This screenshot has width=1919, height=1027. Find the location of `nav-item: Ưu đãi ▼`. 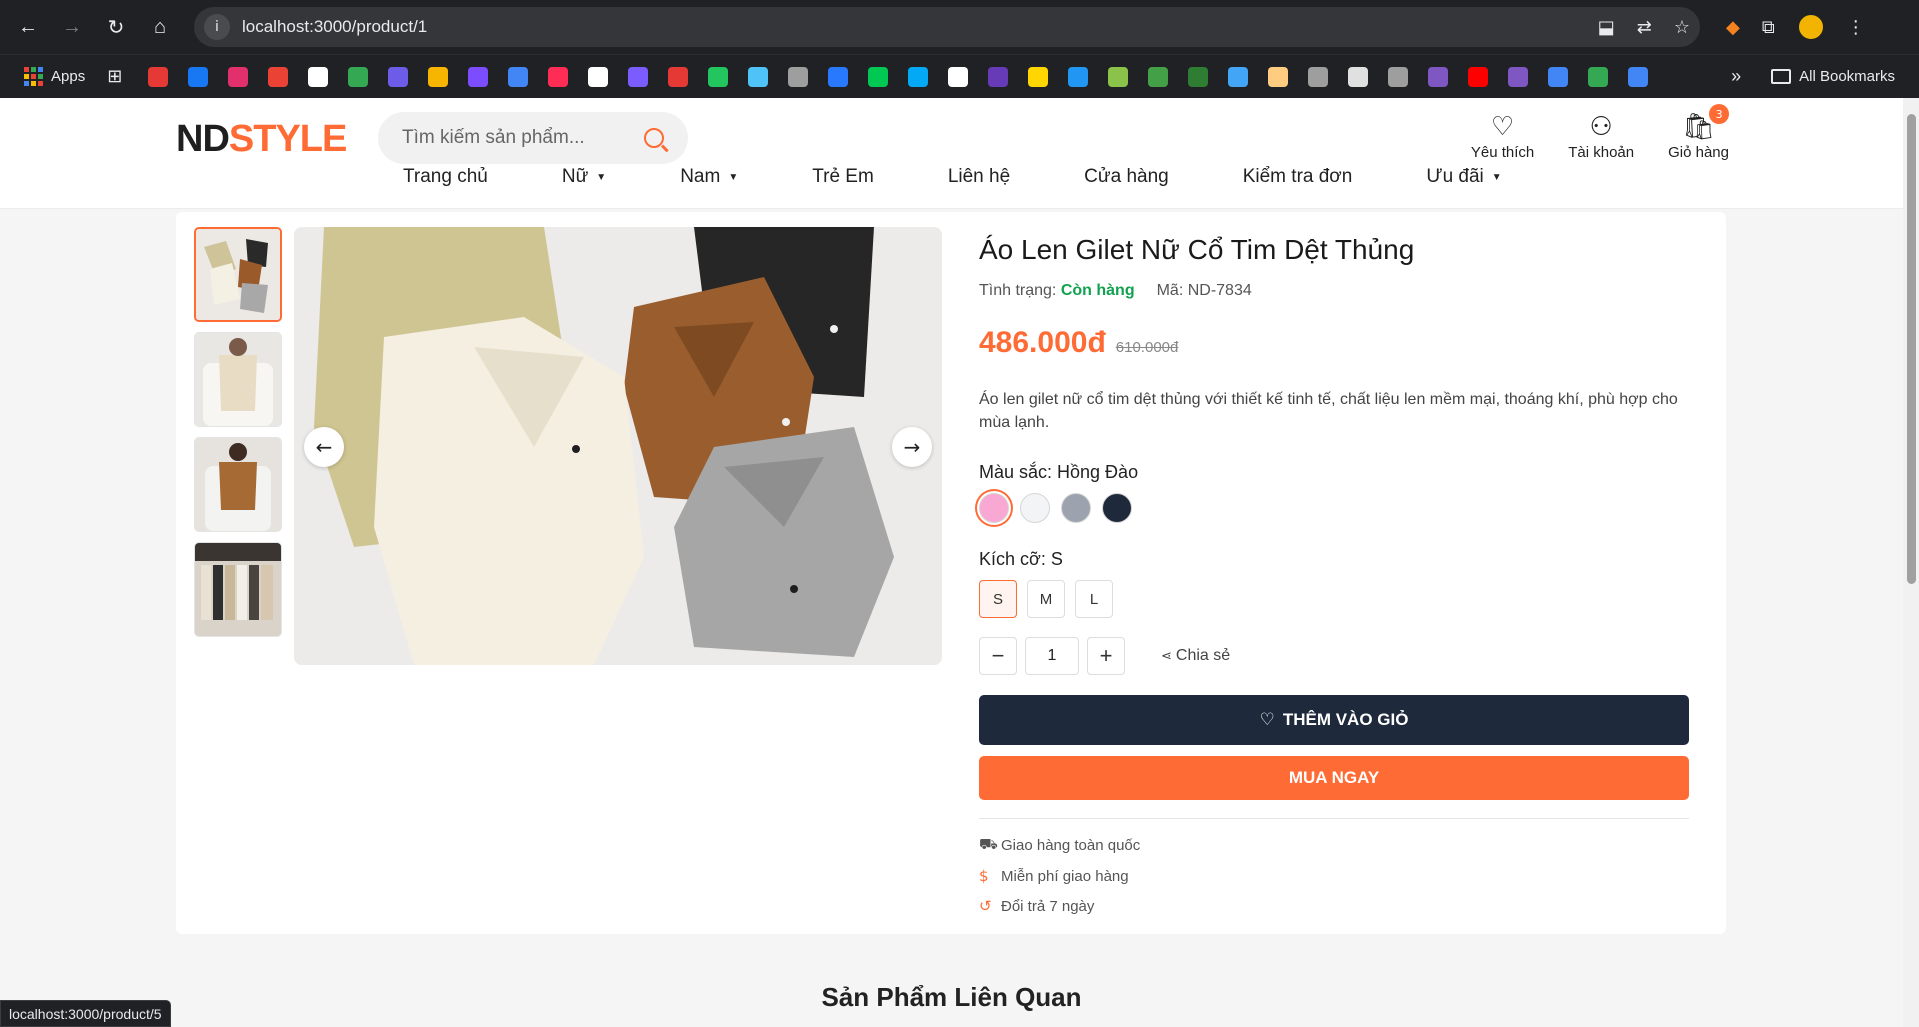

nav-item: Ưu đãi ▼ is located at coordinates (1463, 177).